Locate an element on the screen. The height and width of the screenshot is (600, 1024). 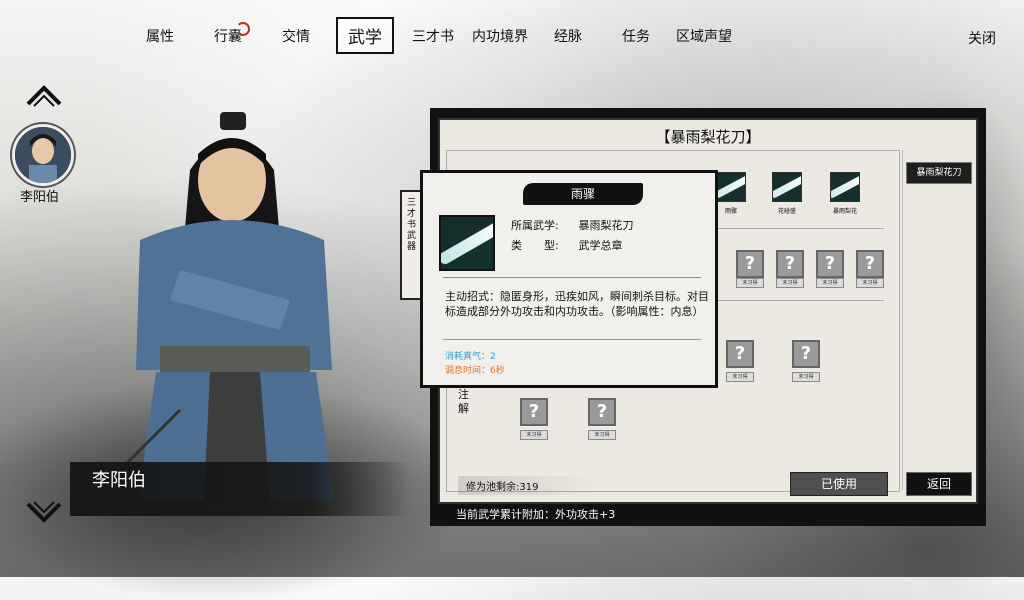
top-nav: 属性 行囊 交情 武学 三才书 内功境界 经脉 任务 区域声望 关闭 is located at coordinates (512, 33).